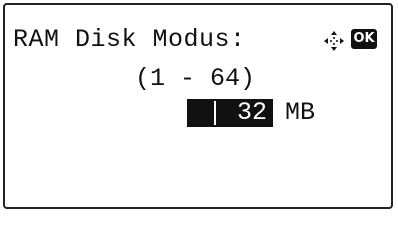  What do you see at coordinates (251, 112) in the screenshot?
I see `value-text: 32` at bounding box center [251, 112].